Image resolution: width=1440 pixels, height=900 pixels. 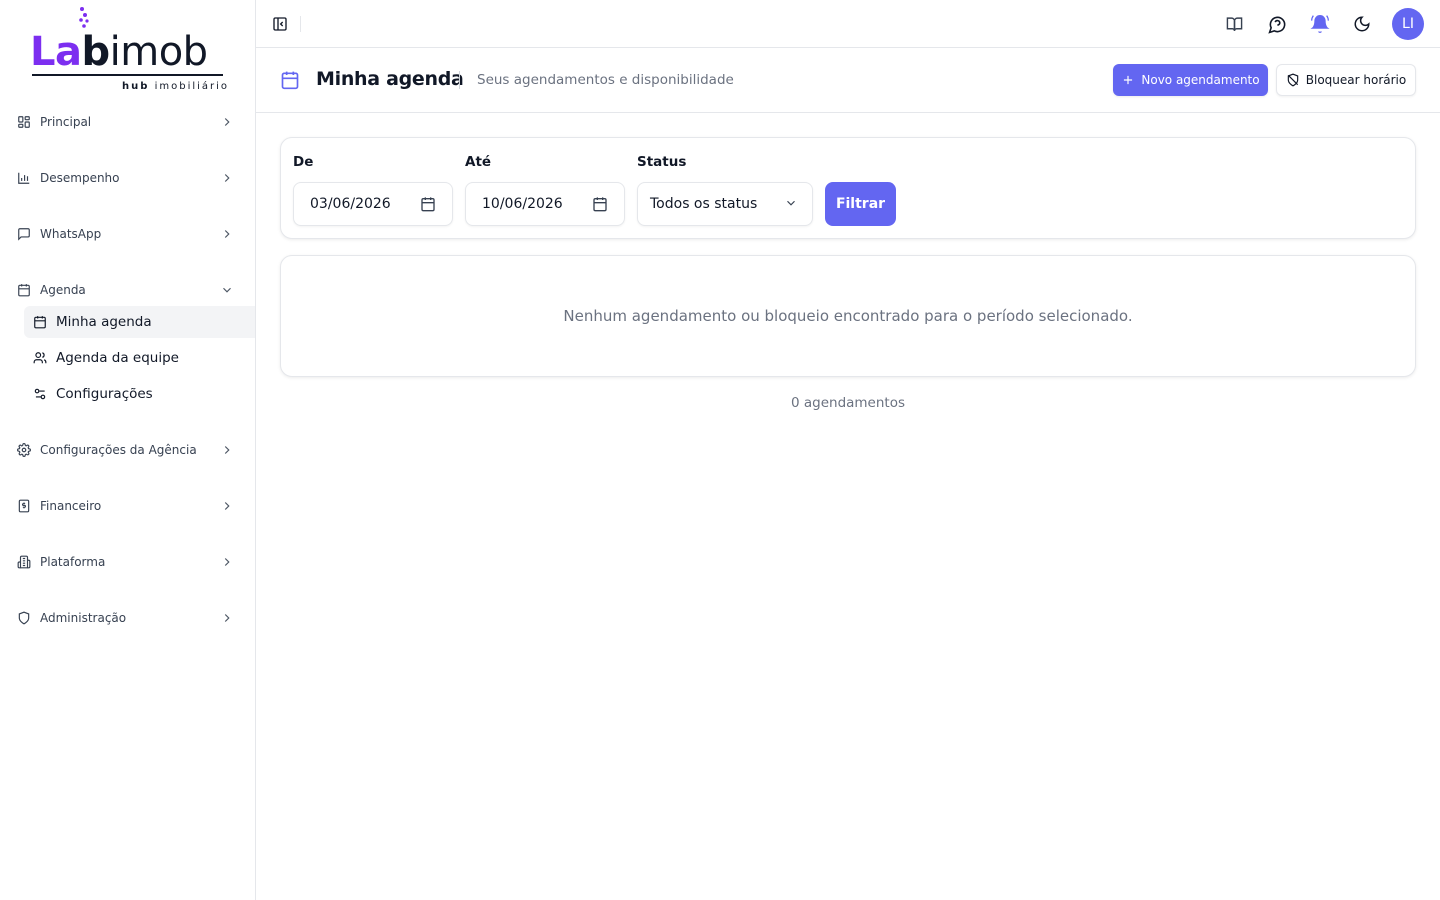 I want to click on logo-dots-icon, so click(x=84, y=17).